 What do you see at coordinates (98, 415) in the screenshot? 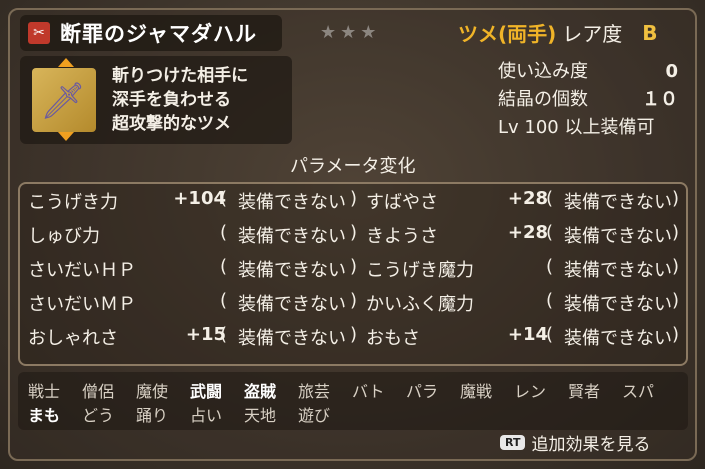
I see `job-label: どう` at bounding box center [98, 415].